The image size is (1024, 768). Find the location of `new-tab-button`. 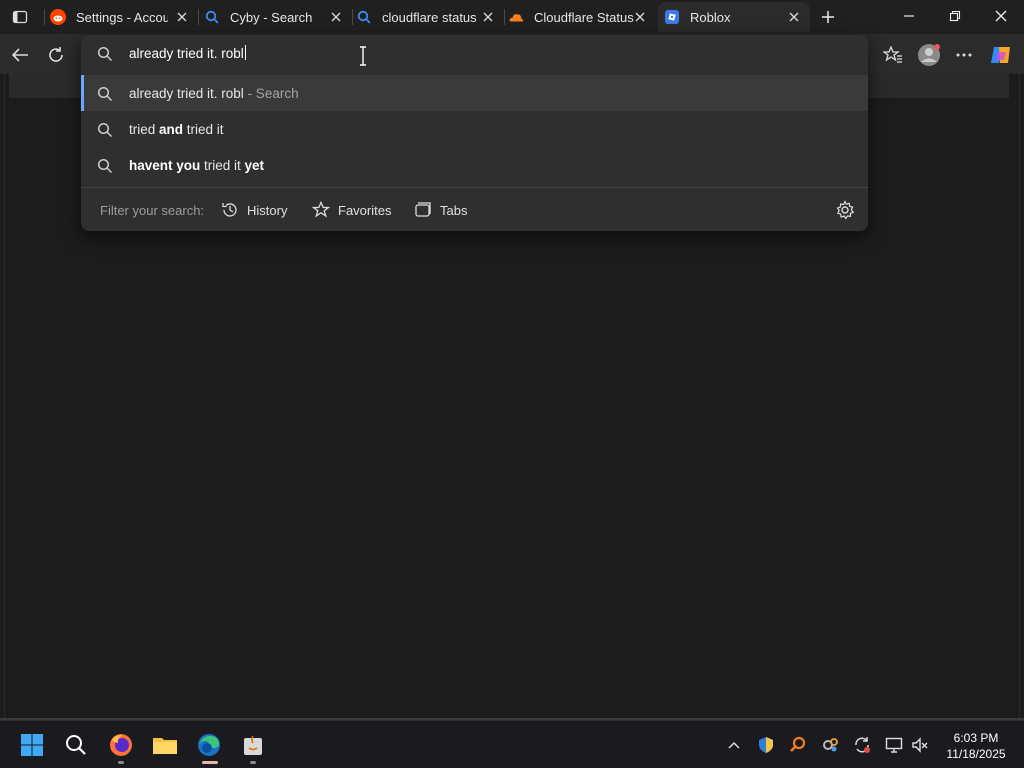

new-tab-button is located at coordinates (828, 17).